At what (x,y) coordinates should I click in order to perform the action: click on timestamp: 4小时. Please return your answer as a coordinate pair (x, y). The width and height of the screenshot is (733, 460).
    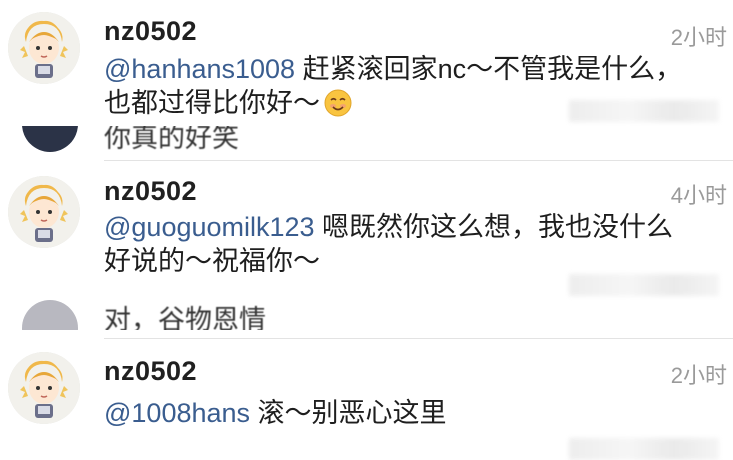
    Looking at the image, I should click on (698, 195).